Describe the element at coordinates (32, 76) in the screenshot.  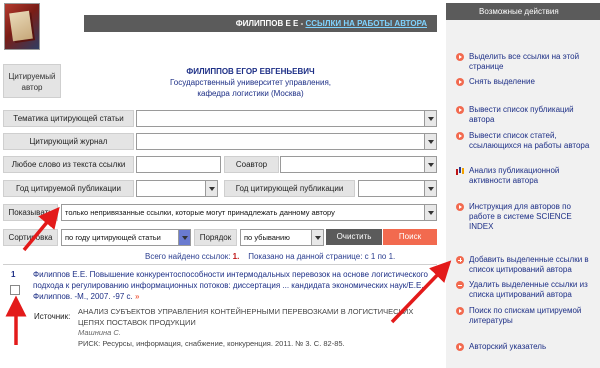
I see `cited-author-label-line1: Цитируемый` at that location.